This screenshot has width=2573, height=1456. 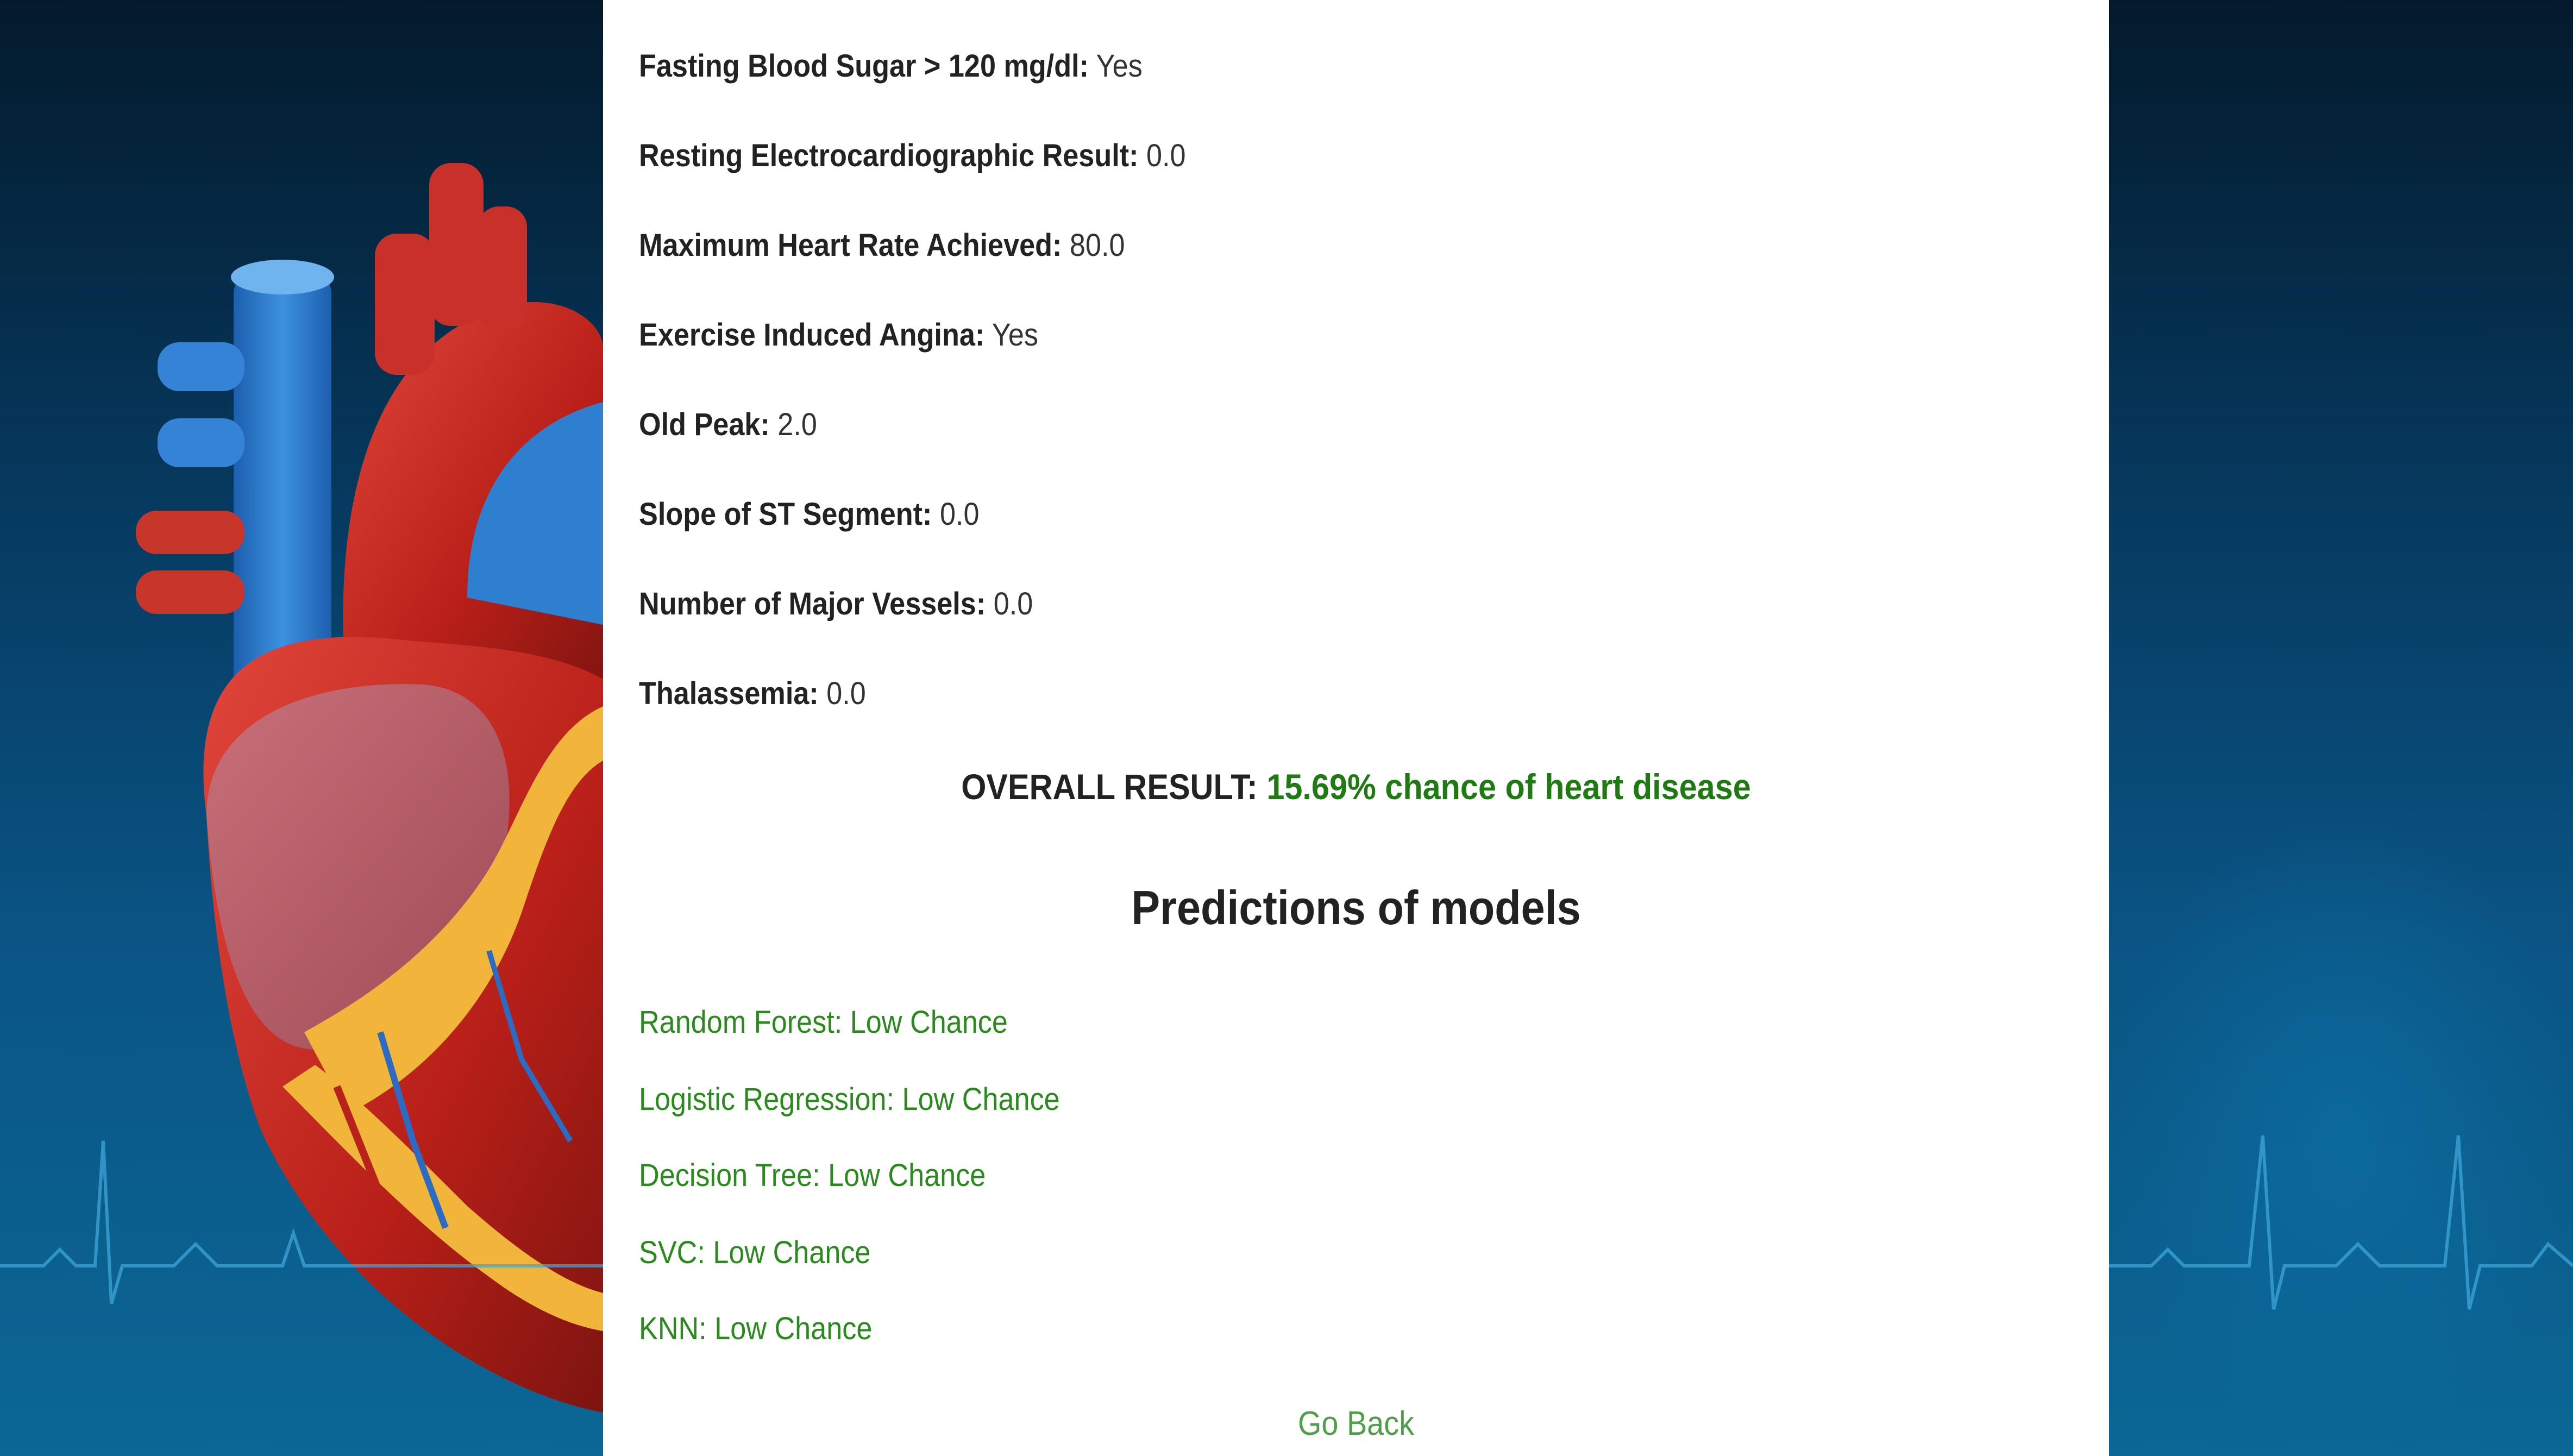 What do you see at coordinates (1356, 907) in the screenshot?
I see `predictions-heading: Predictions of models` at bounding box center [1356, 907].